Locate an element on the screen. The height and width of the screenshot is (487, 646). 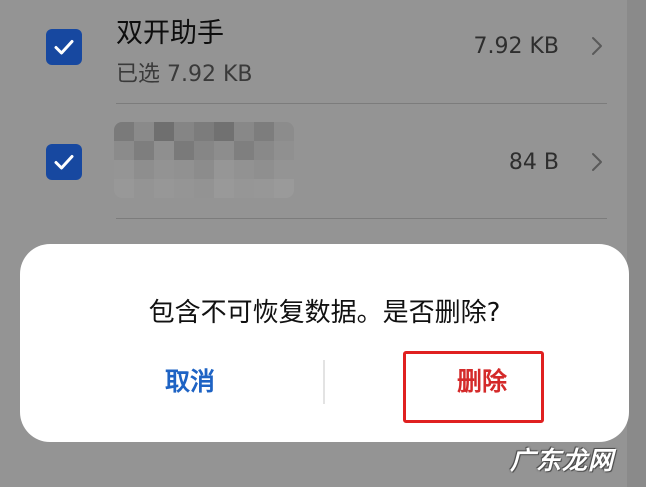
dialog-message: 包含不可恢复数据。是否删除? is located at coordinates (324, 313).